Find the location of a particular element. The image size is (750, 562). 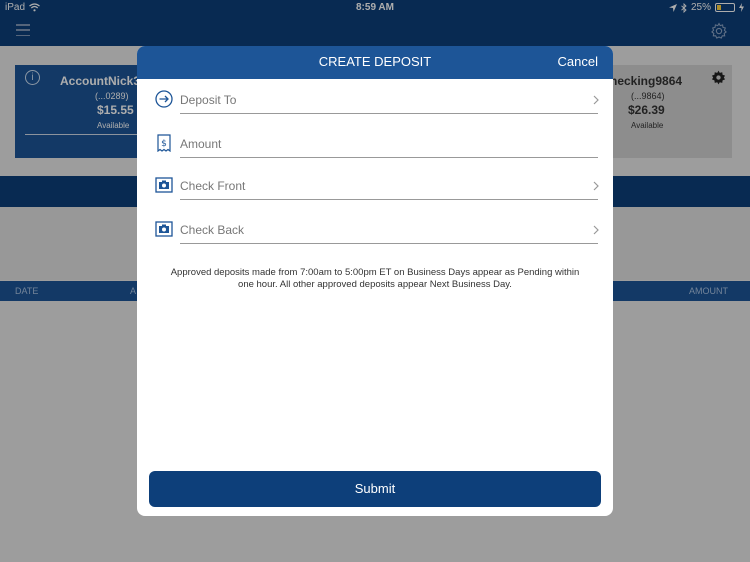

check-back-label: Check Back is located at coordinates (212, 230).